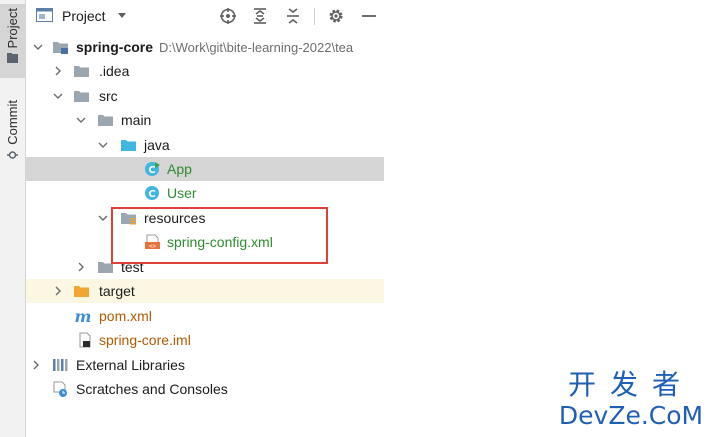 The image size is (720, 437). What do you see at coordinates (12, 155) in the screenshot?
I see `commit-icon` at bounding box center [12, 155].